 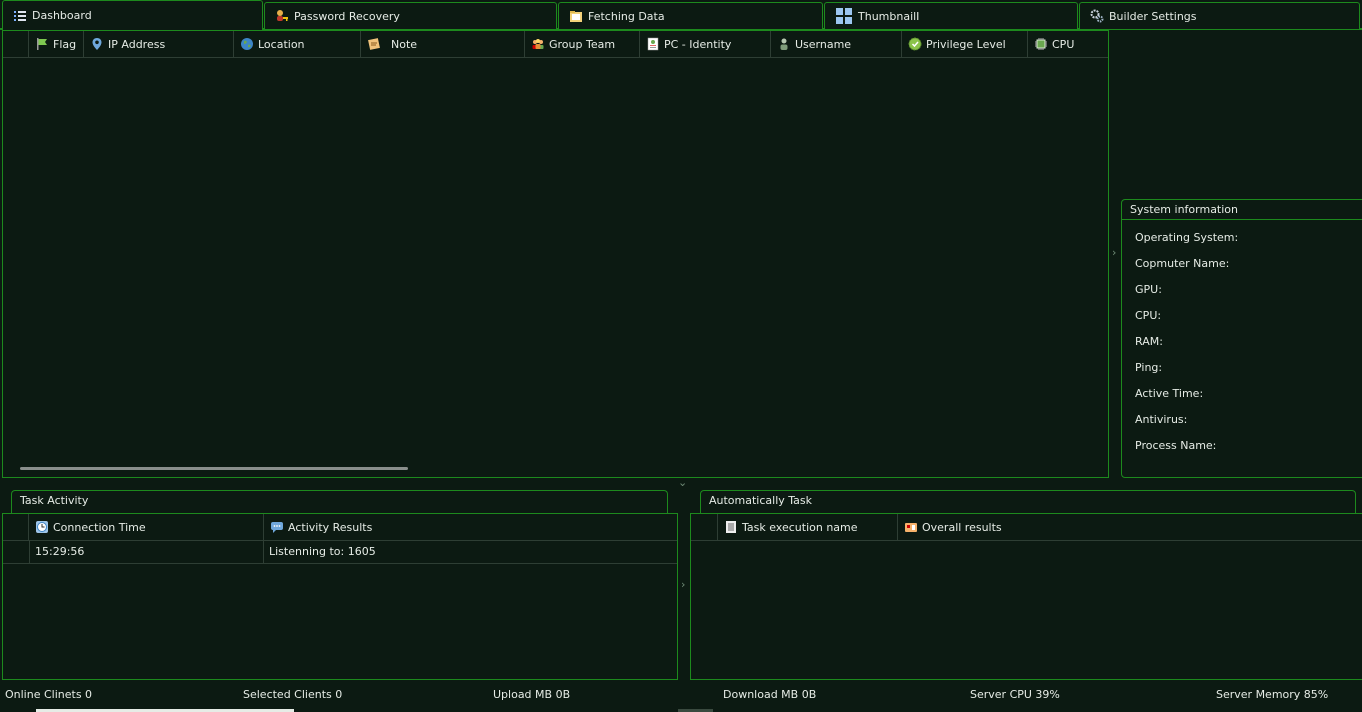 I want to click on badge-icon, so click(x=915, y=44).